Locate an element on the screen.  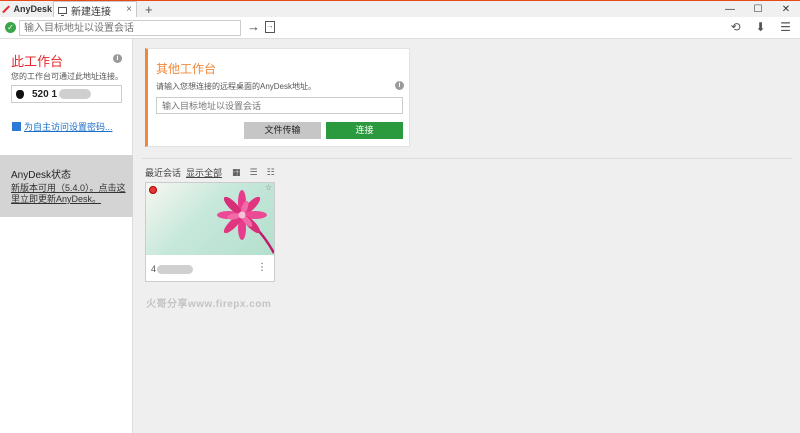
list-view-icon: ☰ is located at coordinates (254, 172).